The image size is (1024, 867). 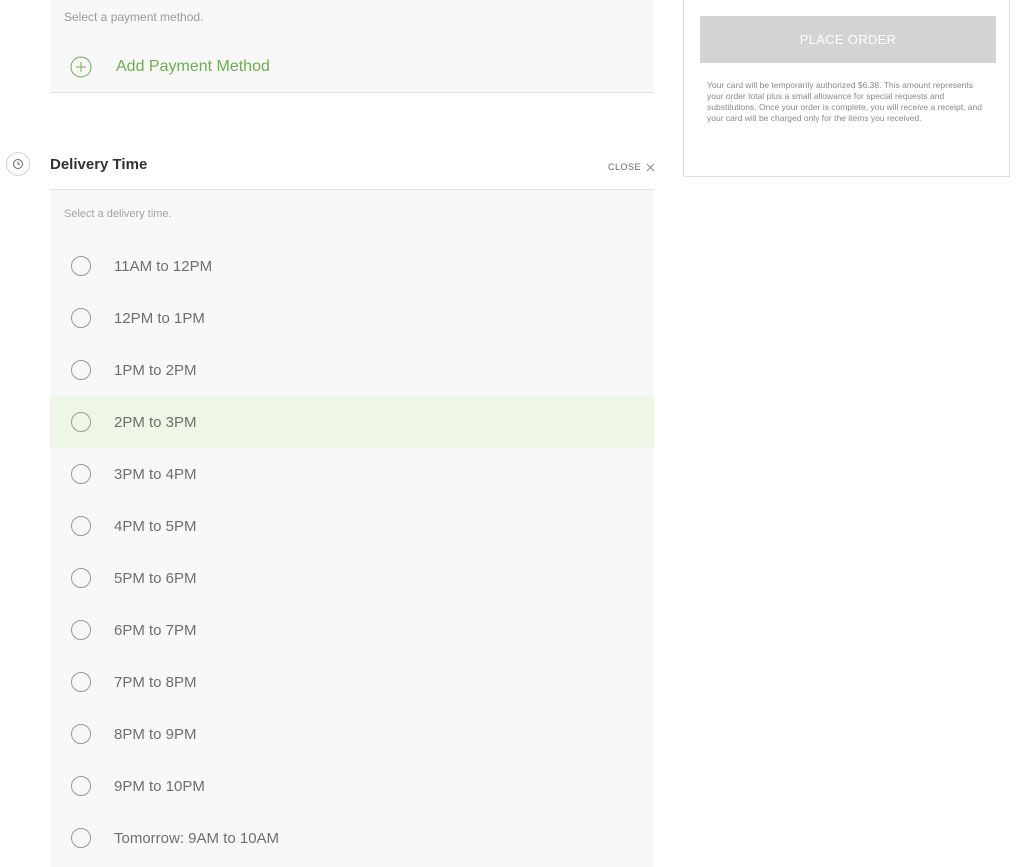 I want to click on delivery-slot-label: 6PM to 7PM, so click(x=155, y=630).